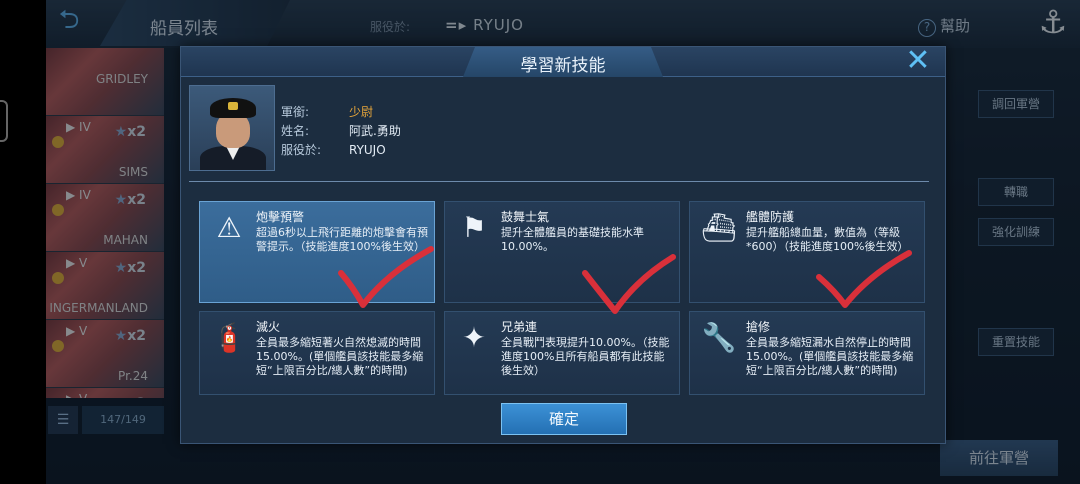 The image size is (1080, 484). What do you see at coordinates (375, 131) in the screenshot?
I see `name-value: 阿武.勇助` at bounding box center [375, 131].